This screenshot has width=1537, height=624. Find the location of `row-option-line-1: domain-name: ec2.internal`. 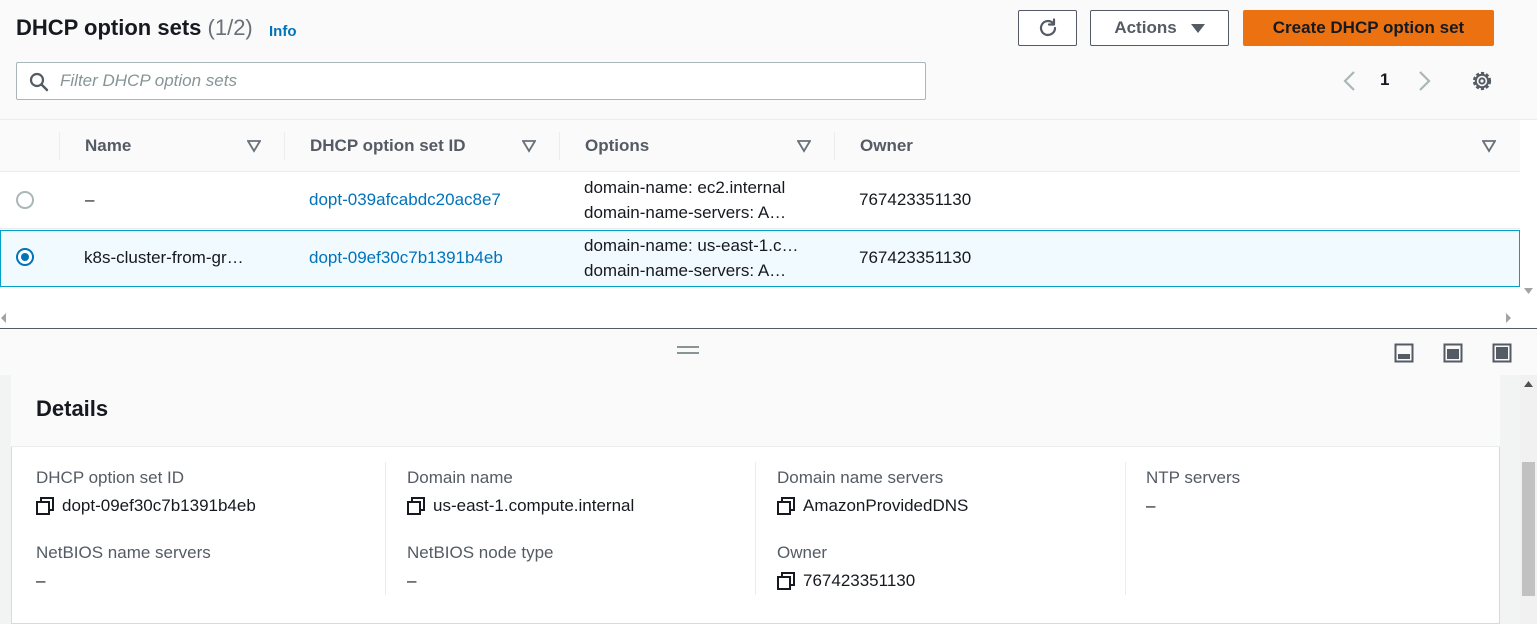

row-option-line-1: domain-name: ec2.internal is located at coordinates (685, 187).